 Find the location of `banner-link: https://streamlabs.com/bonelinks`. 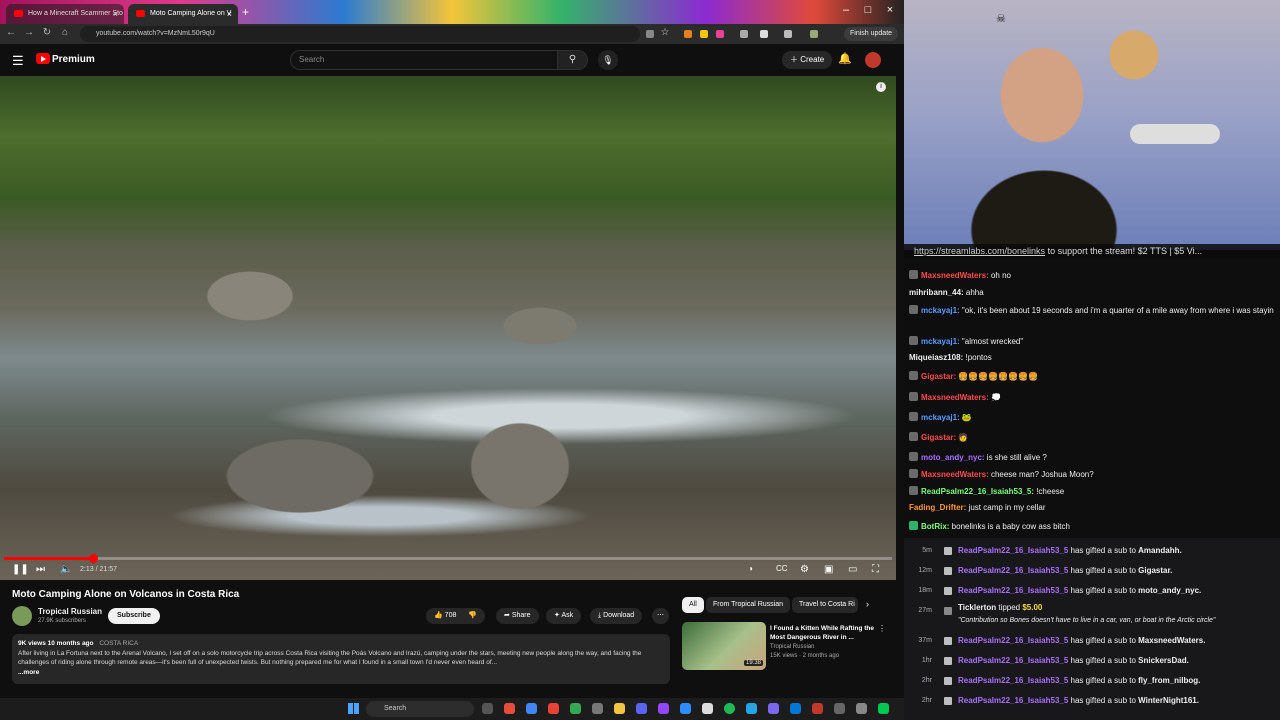

banner-link: https://streamlabs.com/bonelinks is located at coordinates (979, 251).